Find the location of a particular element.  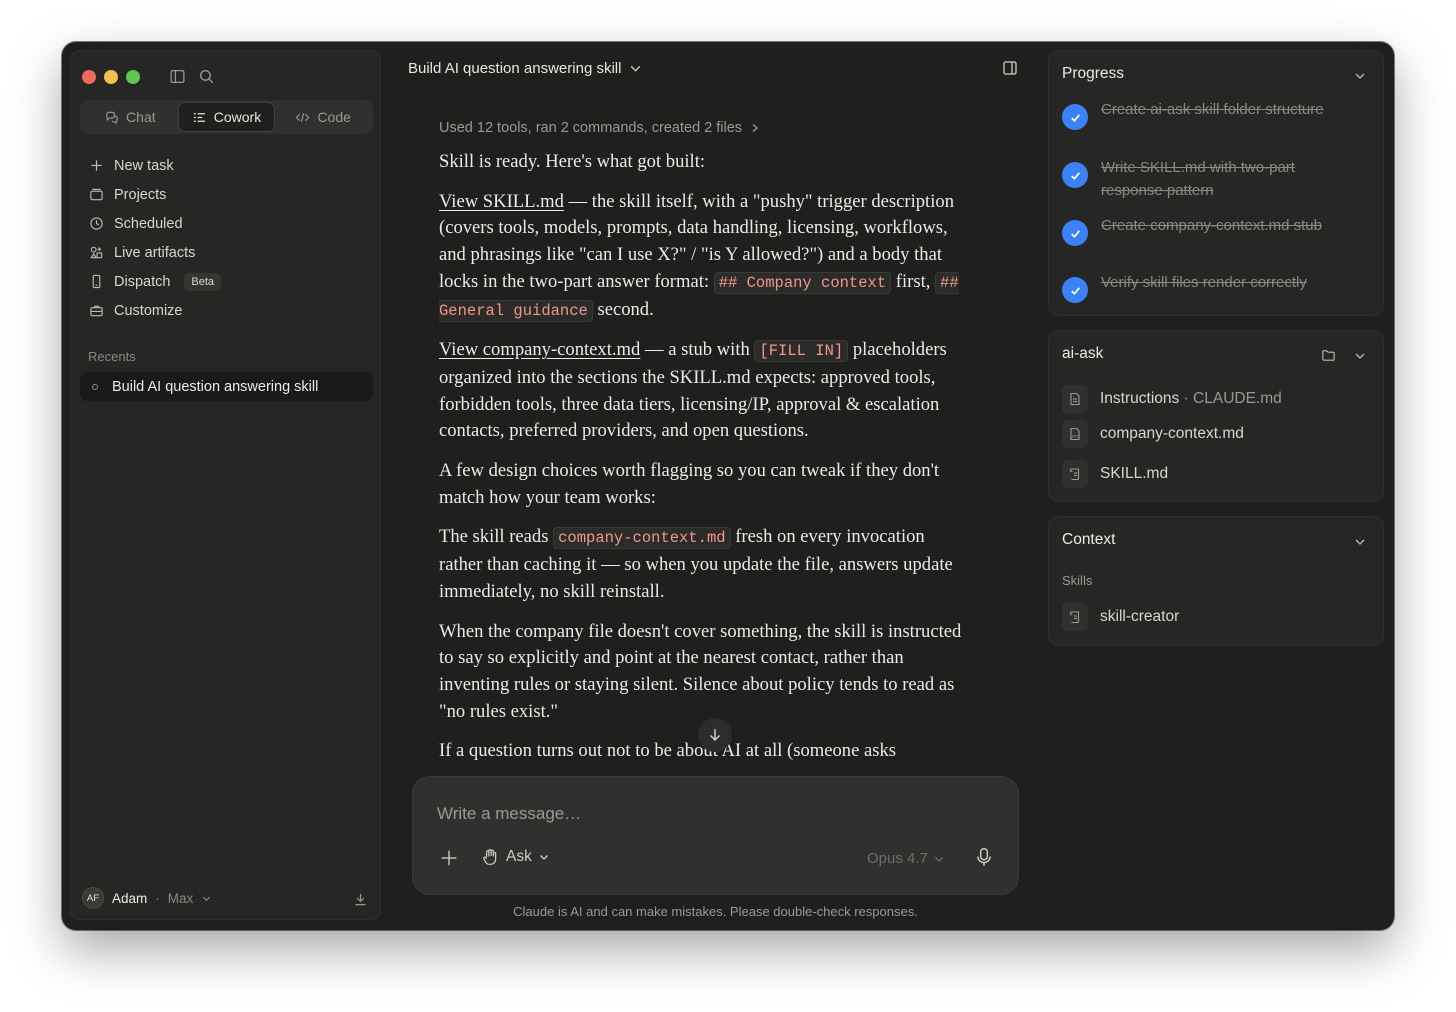

model-label: Opus 4.7 is located at coordinates (897, 858).